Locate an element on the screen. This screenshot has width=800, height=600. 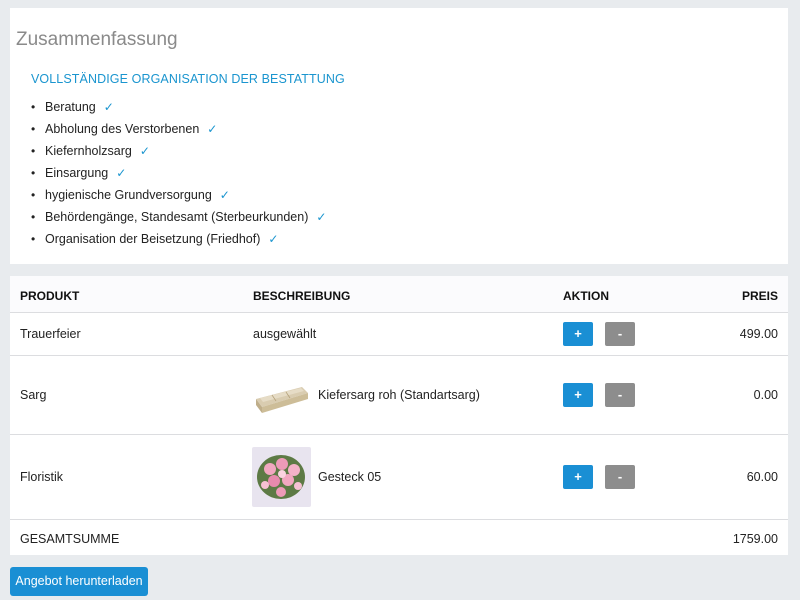
download-offer-button: Angebot herunterladen is located at coordinates (79, 581).